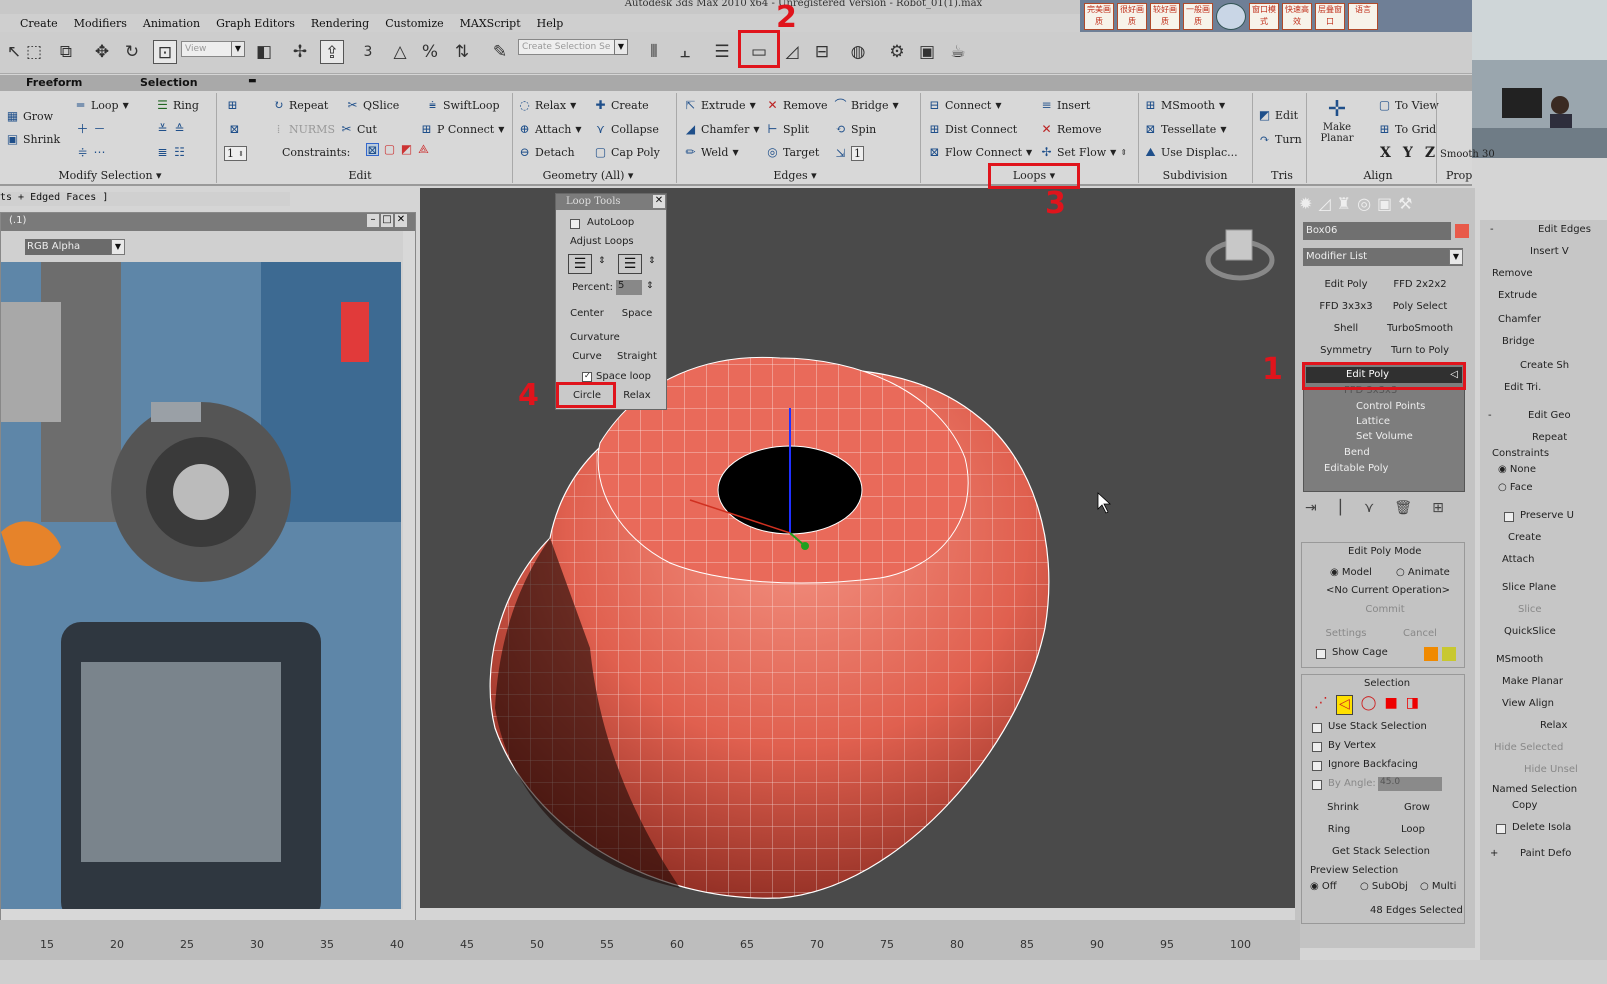 The image size is (1607, 984). Describe the element at coordinates (1384, 205) in the screenshot. I see `display-tab-icon: ▣` at that location.